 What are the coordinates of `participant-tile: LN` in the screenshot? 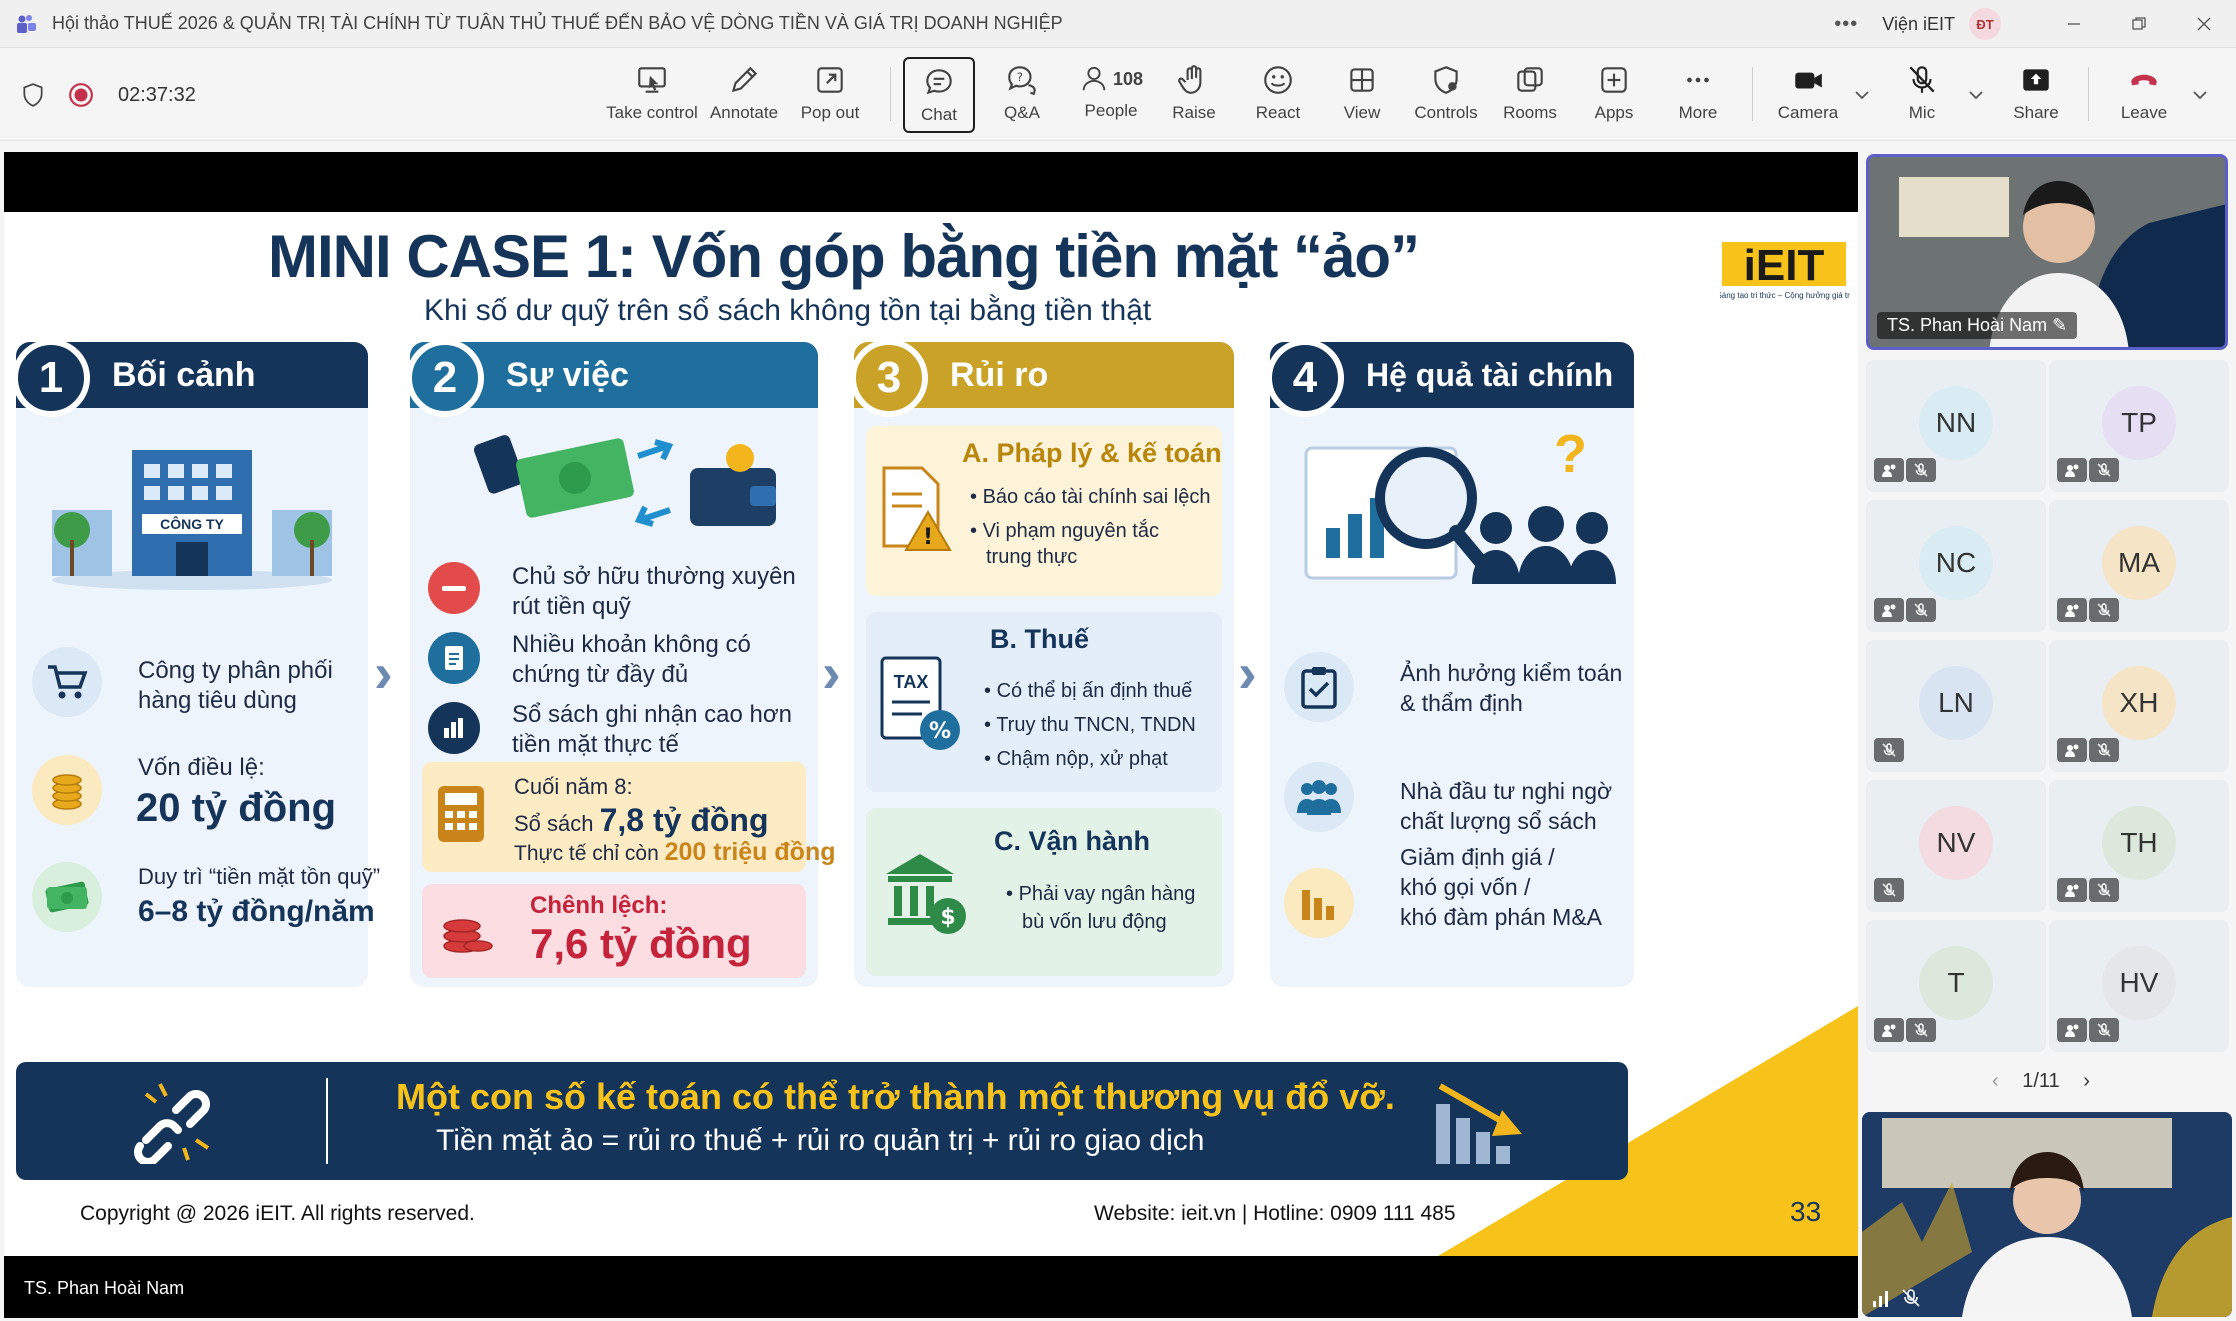 It's located at (1956, 706).